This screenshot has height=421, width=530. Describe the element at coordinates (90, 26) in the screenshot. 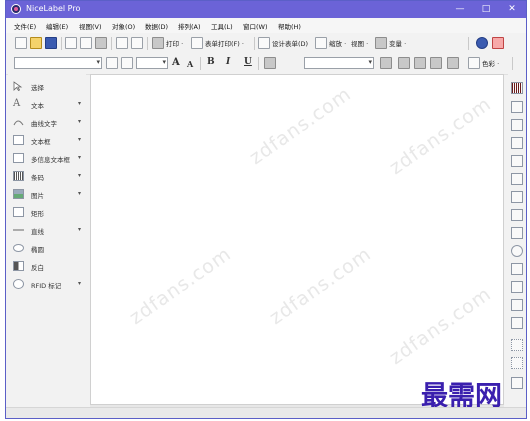

I see `menu-view: 视图(V)` at that location.